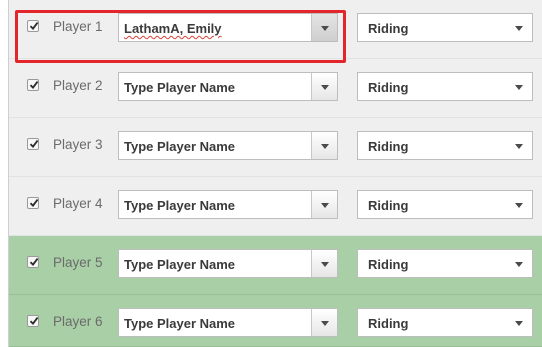 This screenshot has height=347, width=542. Describe the element at coordinates (388, 87) in the screenshot. I see `player-2-category-value: Riding` at that location.